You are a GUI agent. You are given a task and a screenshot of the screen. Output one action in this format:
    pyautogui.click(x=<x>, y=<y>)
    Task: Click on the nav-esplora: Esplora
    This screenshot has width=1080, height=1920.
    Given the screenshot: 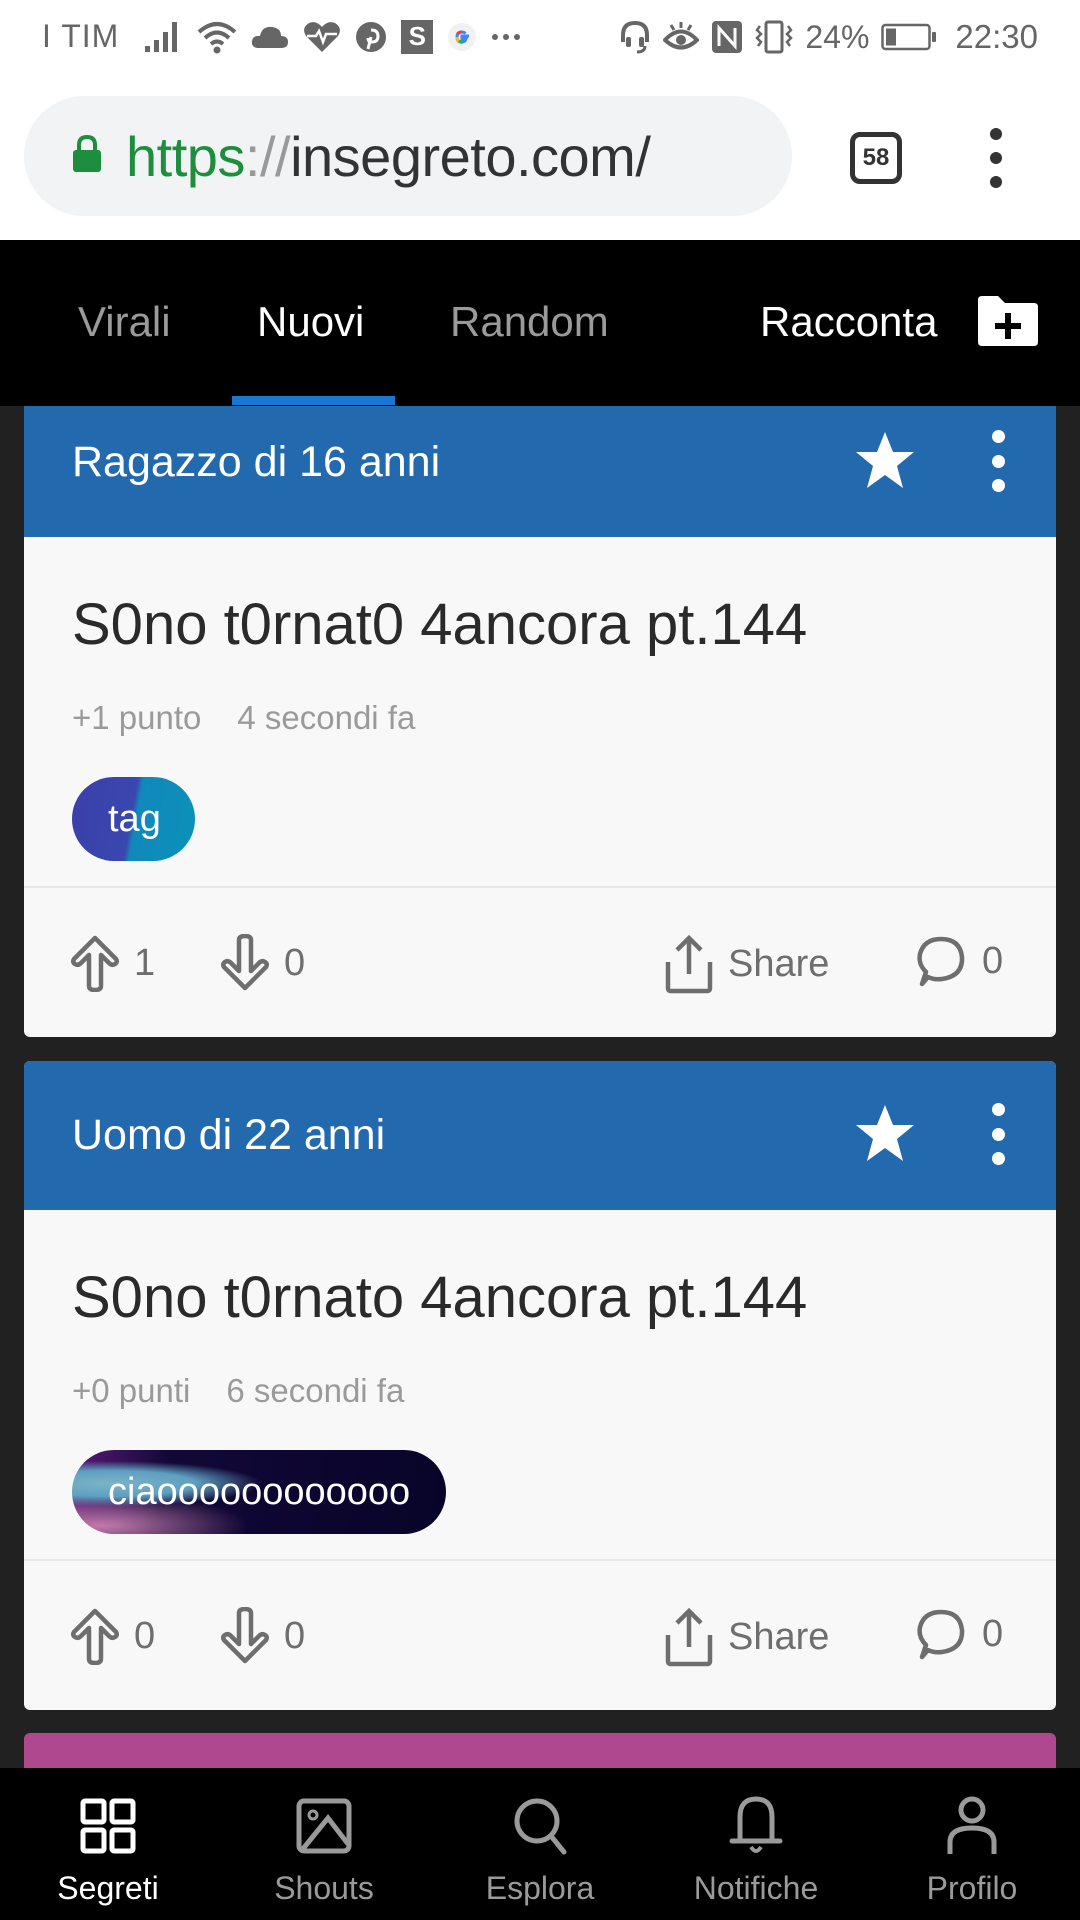 What is the action you would take?
    pyautogui.click(x=540, y=1844)
    